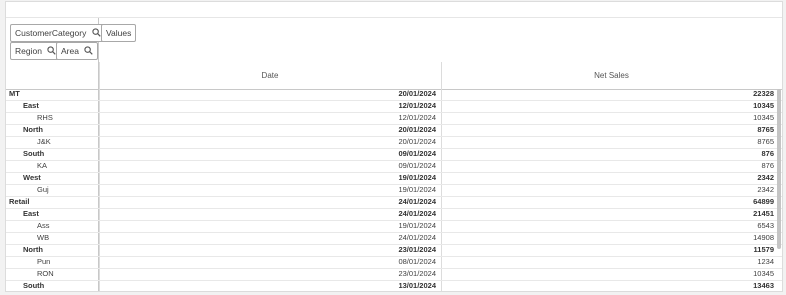 The height and width of the screenshot is (295, 786). I want to click on net-sales-cell: 14908, so click(763, 237).